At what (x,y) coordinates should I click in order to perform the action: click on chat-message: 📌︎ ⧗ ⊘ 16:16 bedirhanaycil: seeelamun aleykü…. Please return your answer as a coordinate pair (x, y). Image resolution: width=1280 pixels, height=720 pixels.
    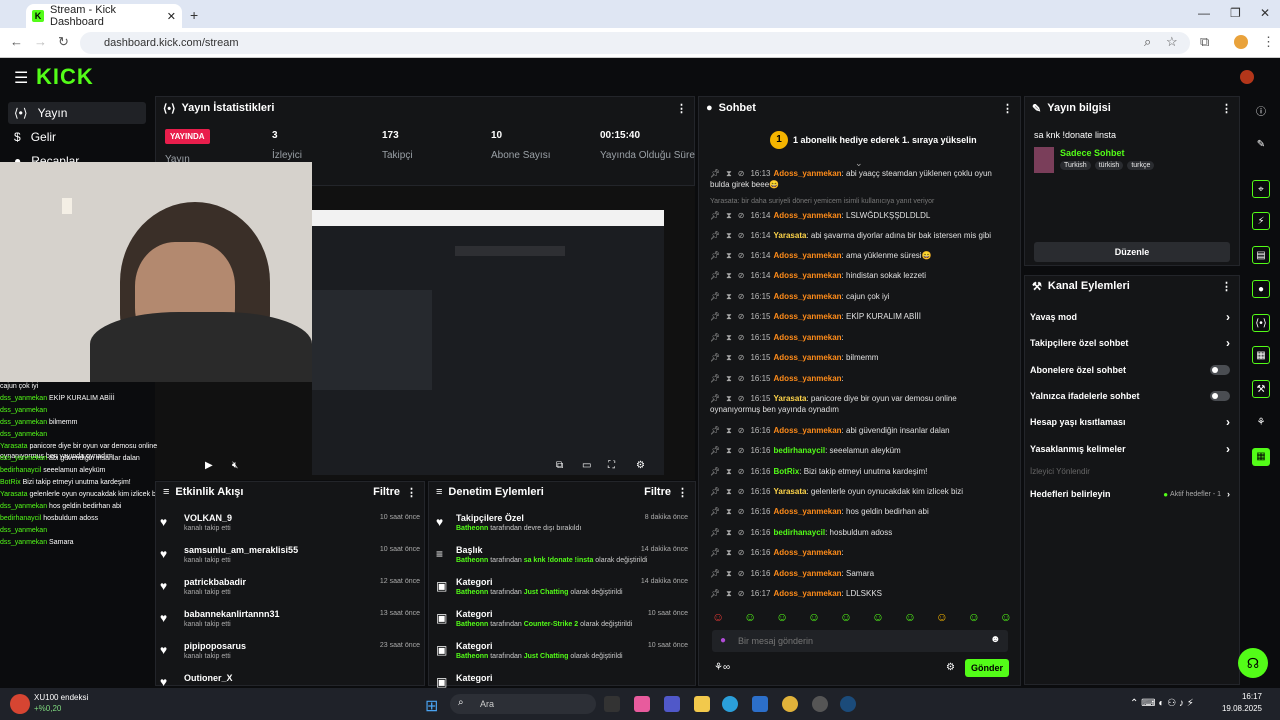
    Looking at the image, I should click on (855, 450).